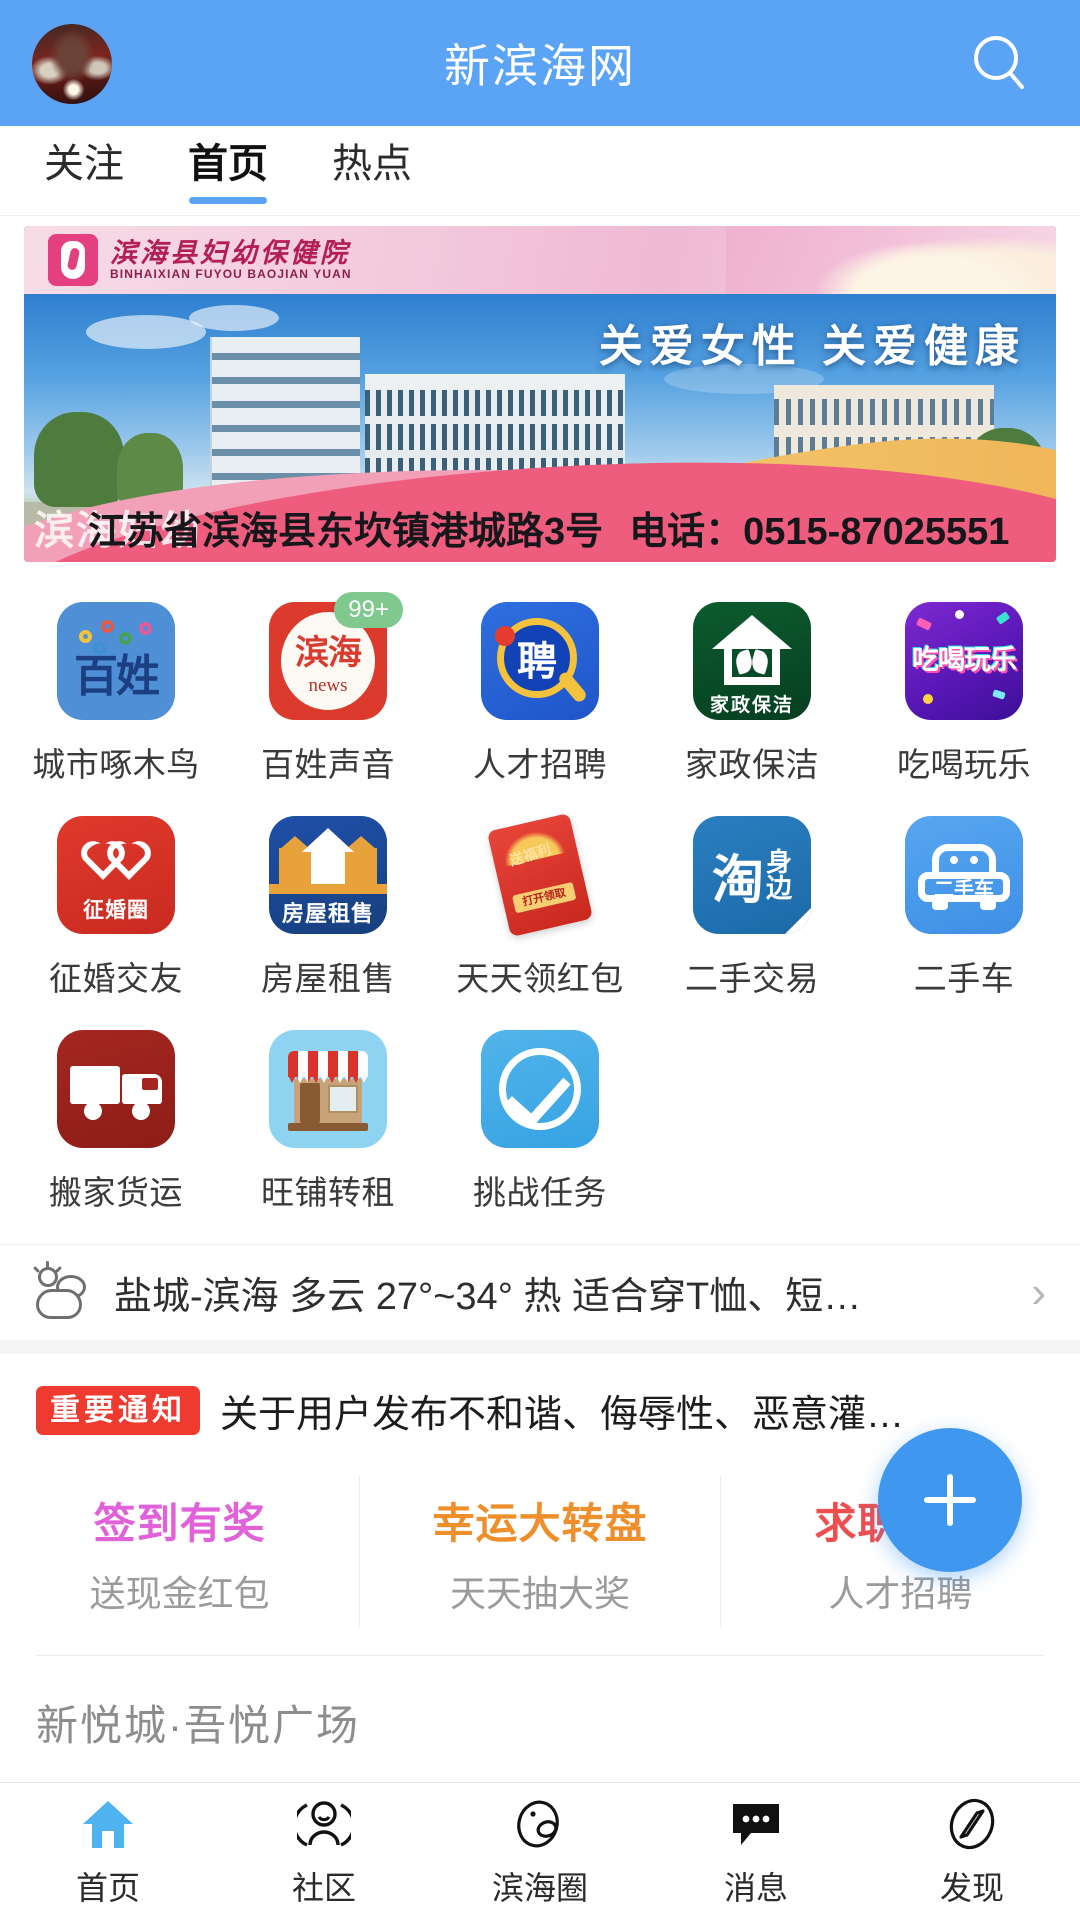  Describe the element at coordinates (231, 274) in the screenshot. I see `hospital-name-en: BINHAIXIAN FUYOU BAOJIAN YUAN` at that location.